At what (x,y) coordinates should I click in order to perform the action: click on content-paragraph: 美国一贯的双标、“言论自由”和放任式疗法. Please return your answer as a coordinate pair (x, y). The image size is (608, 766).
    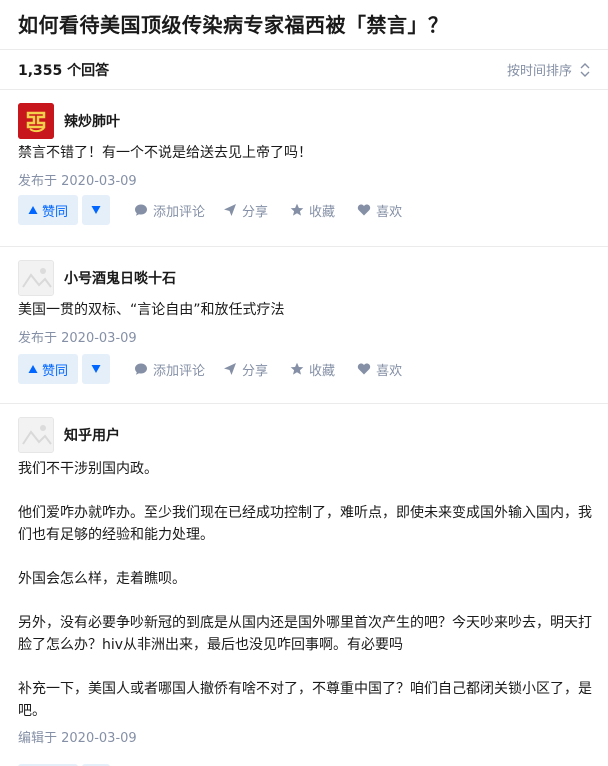
    Looking at the image, I should click on (151, 310).